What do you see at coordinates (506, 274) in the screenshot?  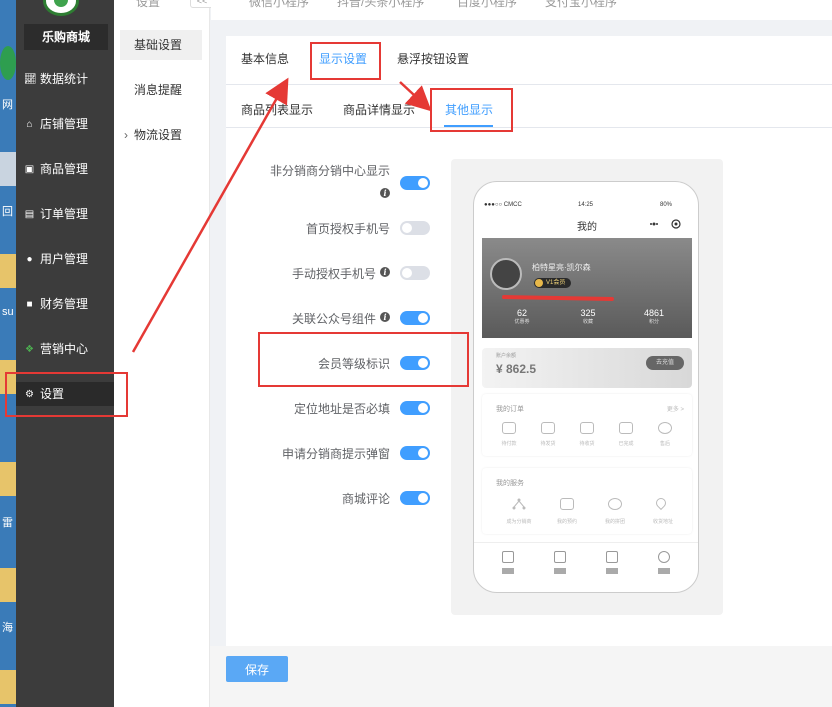 I see `avatar` at bounding box center [506, 274].